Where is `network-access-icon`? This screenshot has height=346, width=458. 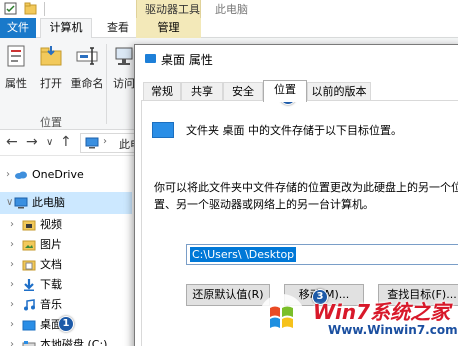 network-access-icon is located at coordinates (124, 56).